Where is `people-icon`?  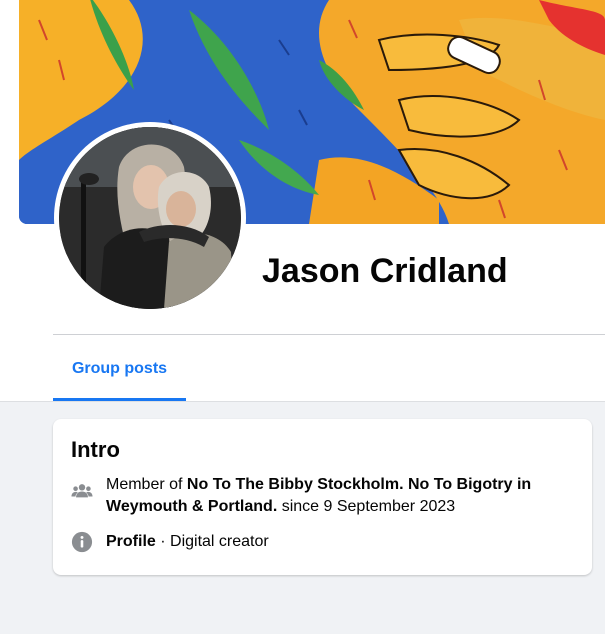
people-icon is located at coordinates (82, 491).